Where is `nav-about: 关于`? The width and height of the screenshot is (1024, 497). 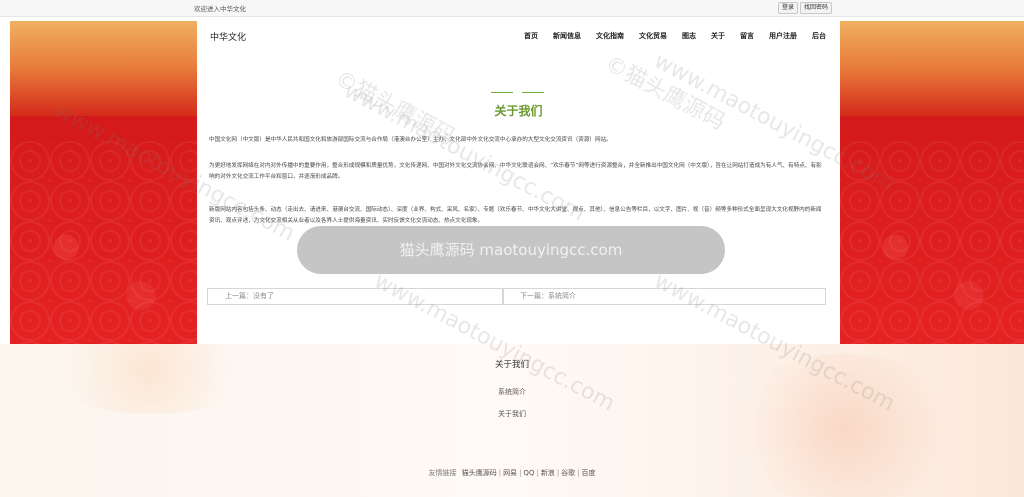 nav-about: 关于 is located at coordinates (718, 36).